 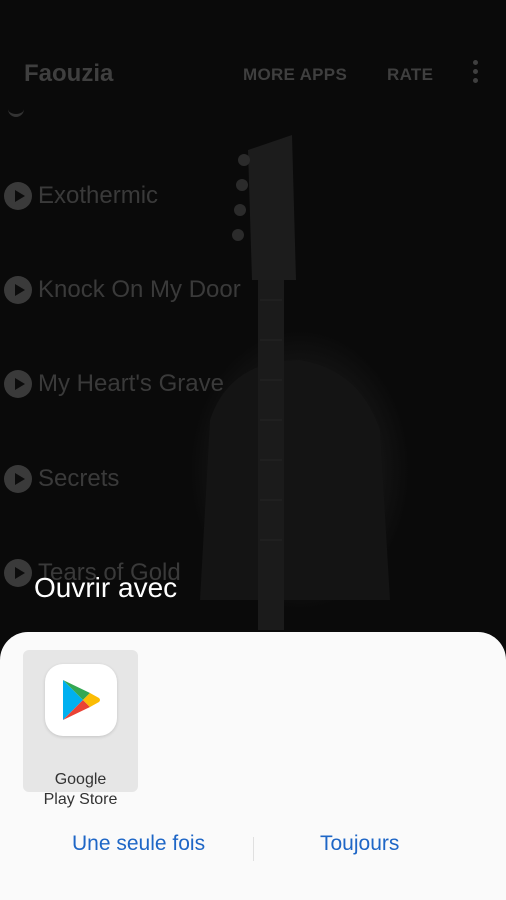 What do you see at coordinates (138, 844) in the screenshot?
I see `just-once-button: Une seule fois` at bounding box center [138, 844].